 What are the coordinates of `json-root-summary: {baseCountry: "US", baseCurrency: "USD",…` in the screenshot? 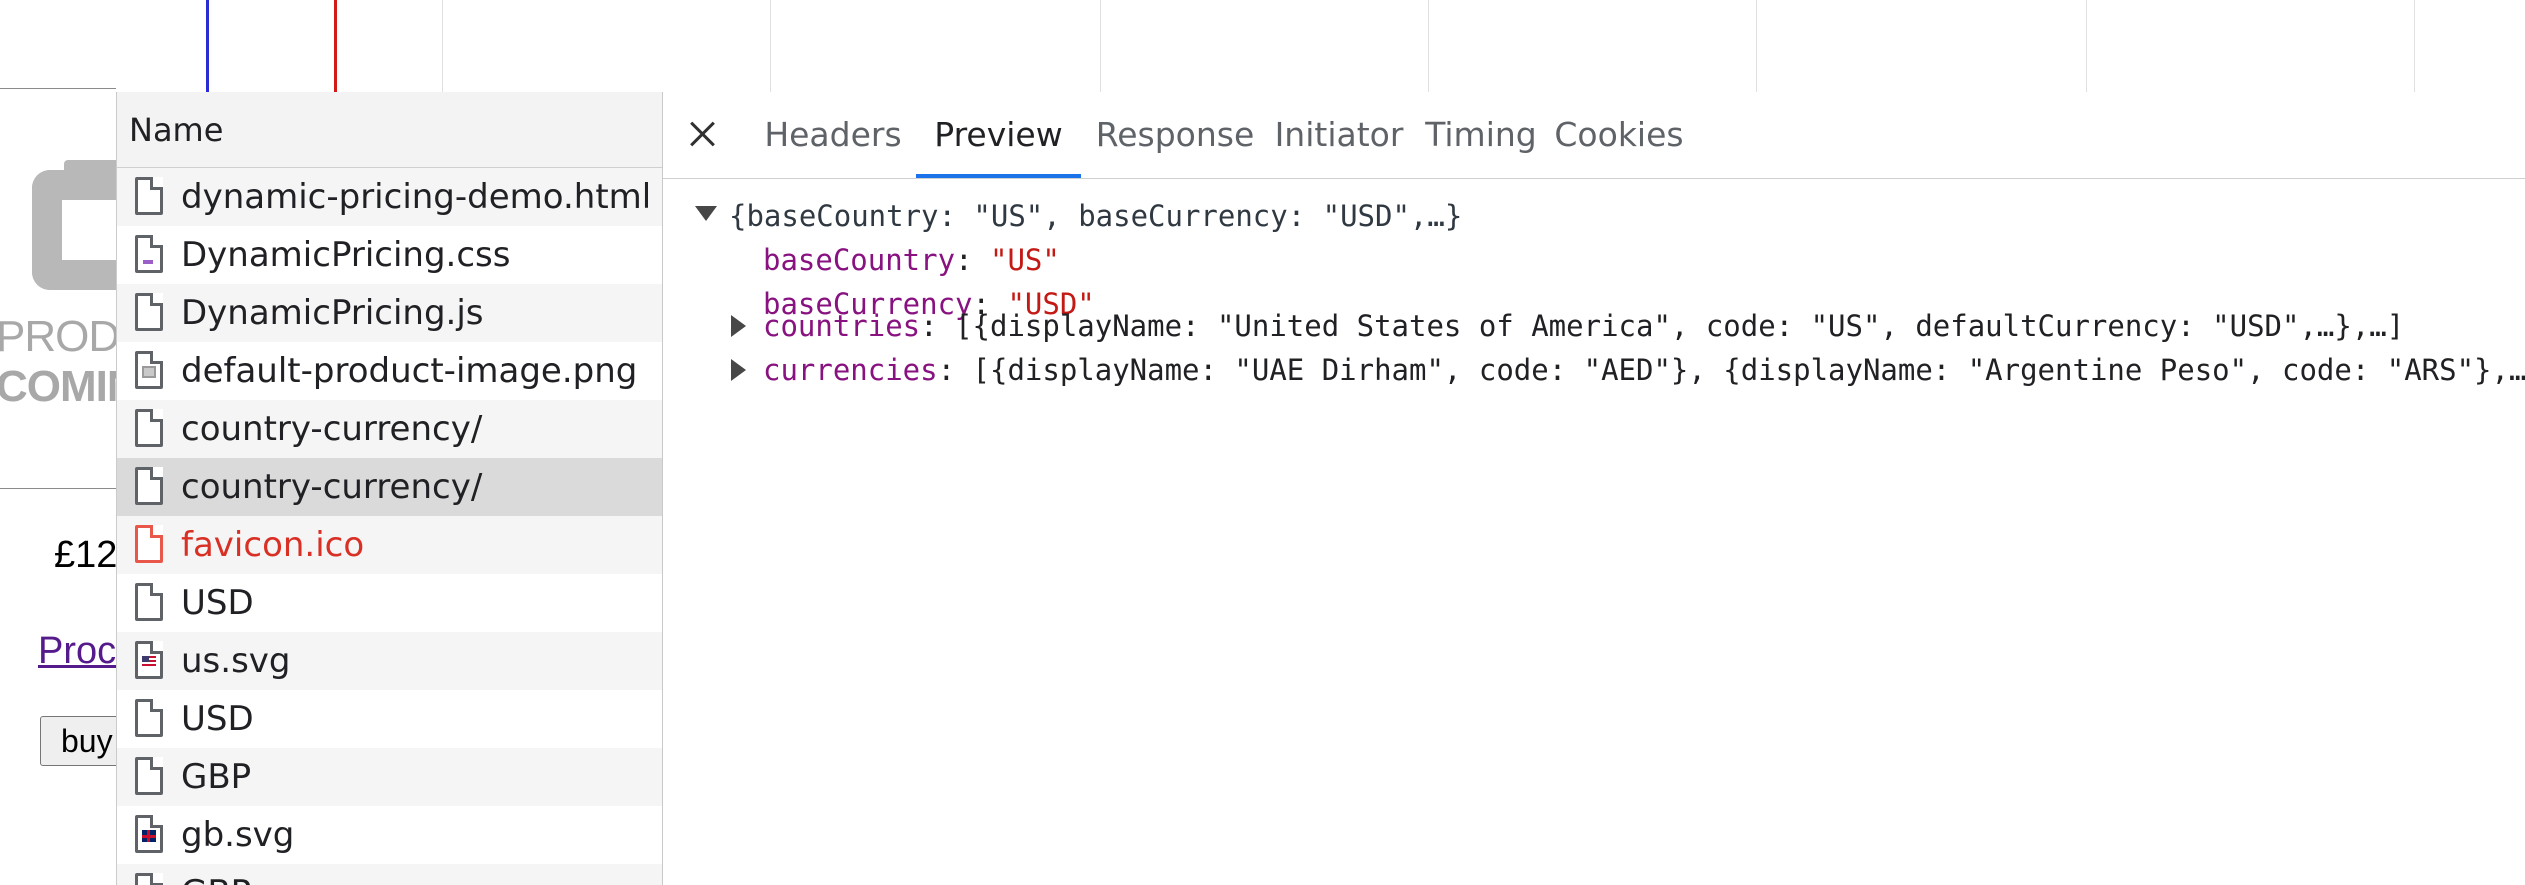 It's located at (1095, 216).